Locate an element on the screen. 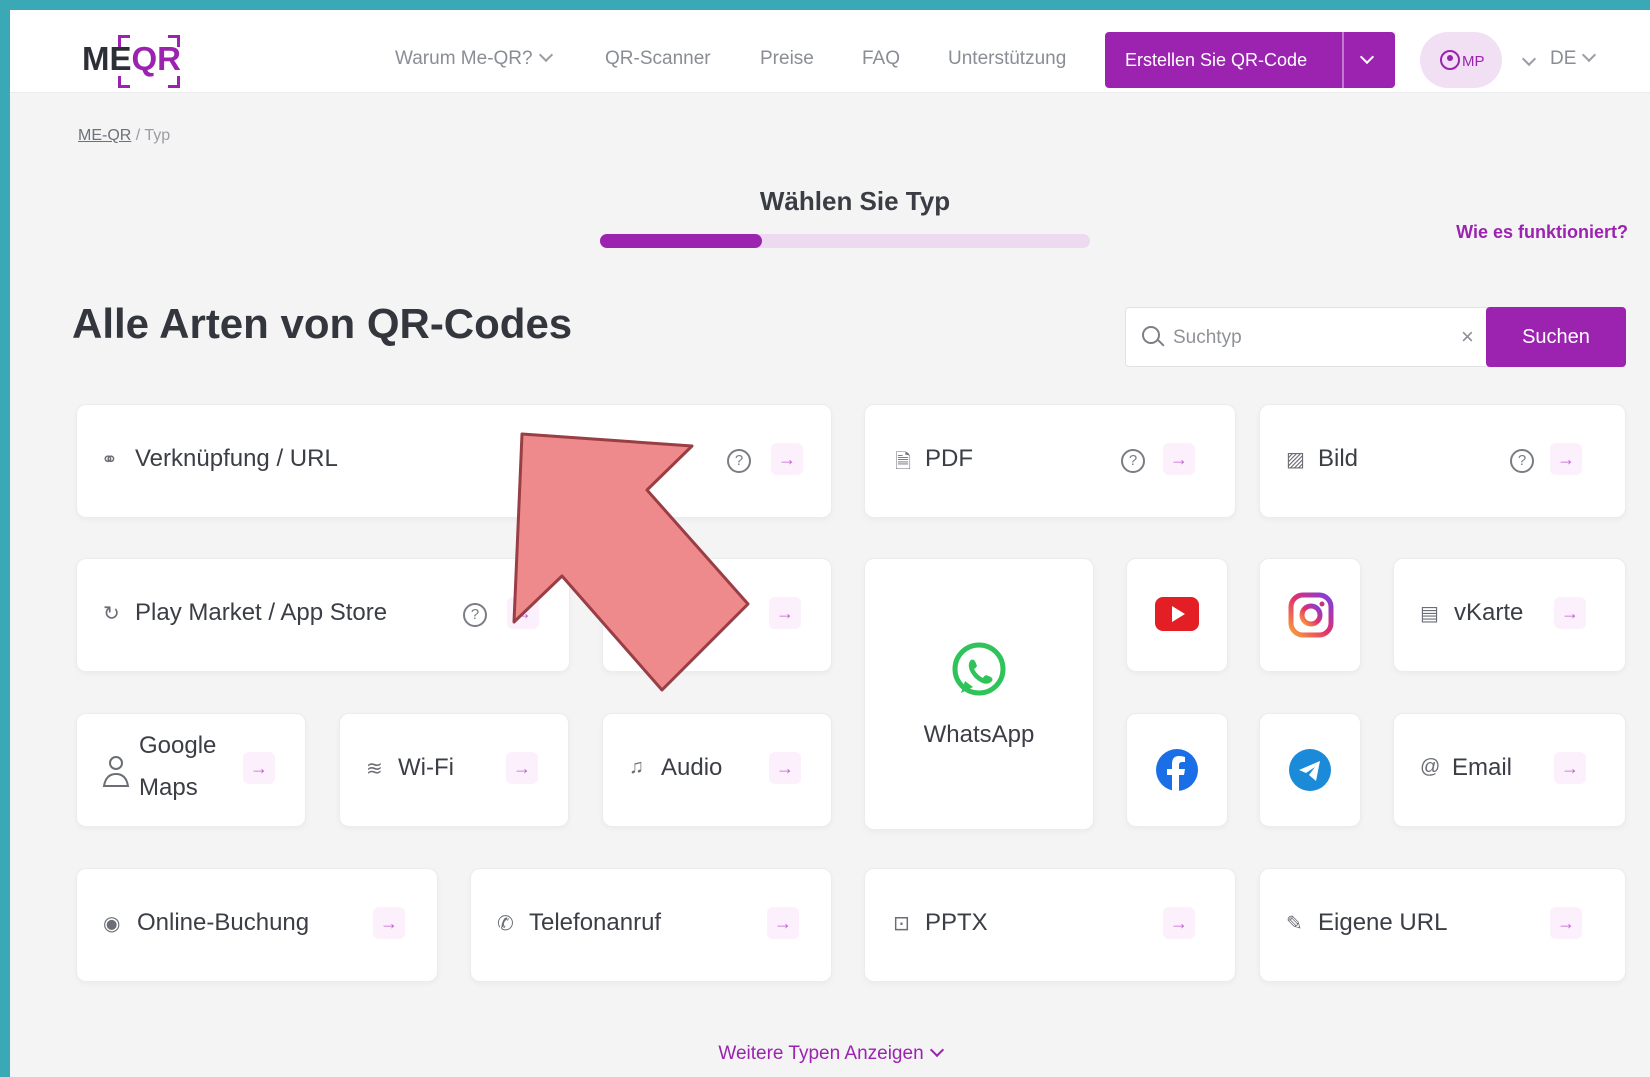 Image resolution: width=1650 pixels, height=1077 pixels. type-card-instagram is located at coordinates (1310, 615).